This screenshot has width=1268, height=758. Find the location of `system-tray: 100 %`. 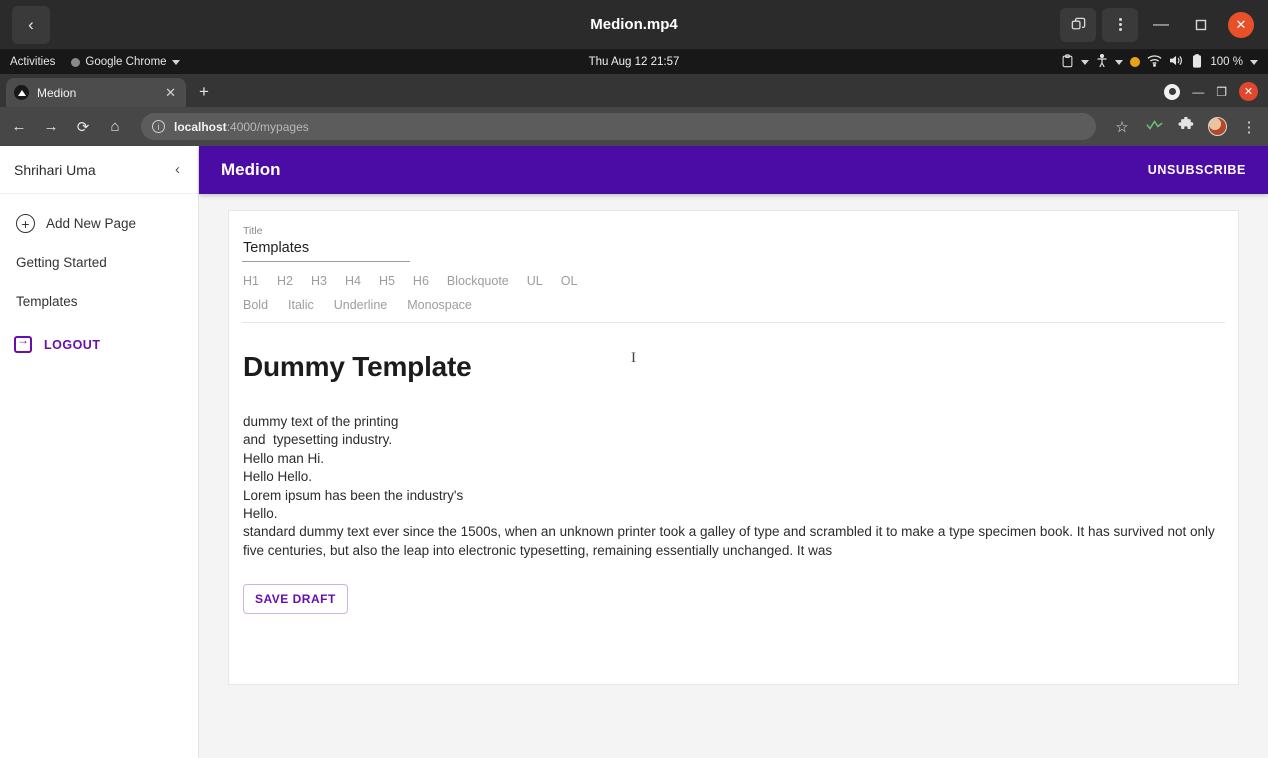

system-tray: 100 % is located at coordinates (1159, 62).